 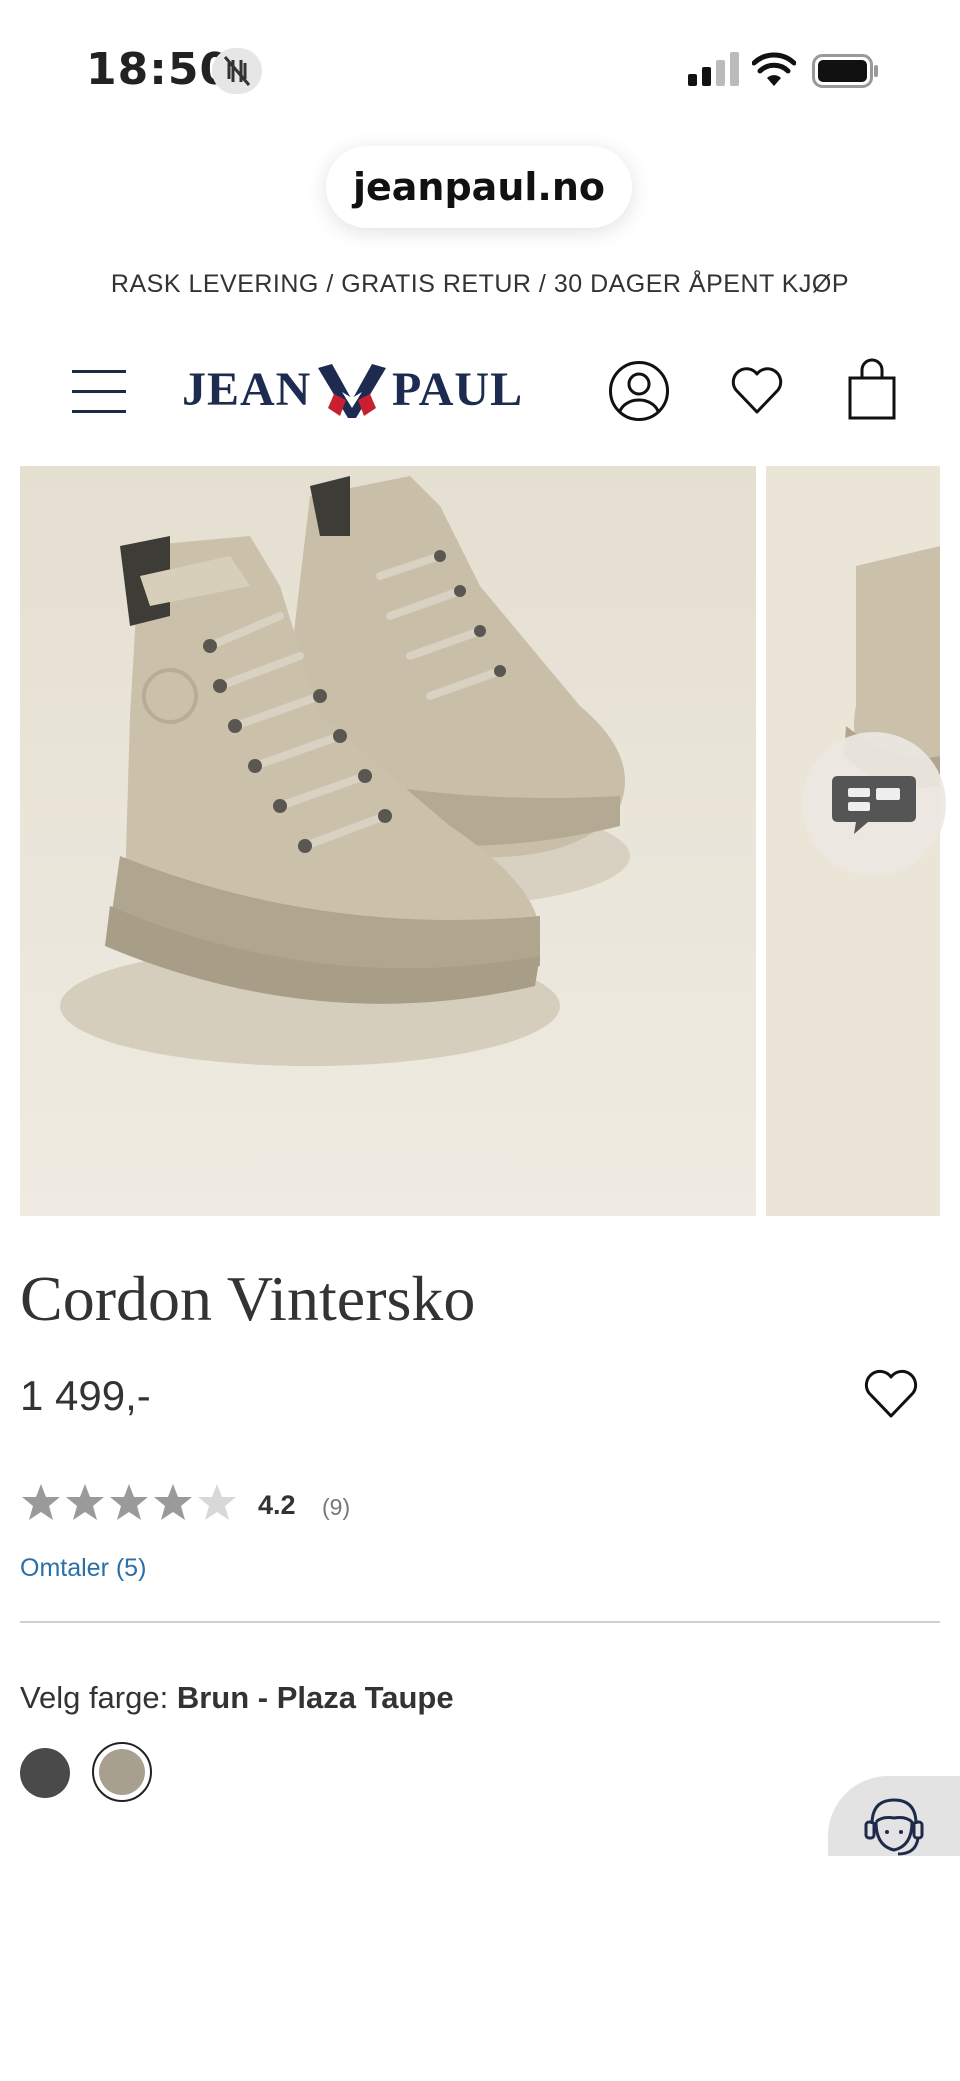 What do you see at coordinates (45, 1773) in the screenshot?
I see `color-swatch-dark-grey` at bounding box center [45, 1773].